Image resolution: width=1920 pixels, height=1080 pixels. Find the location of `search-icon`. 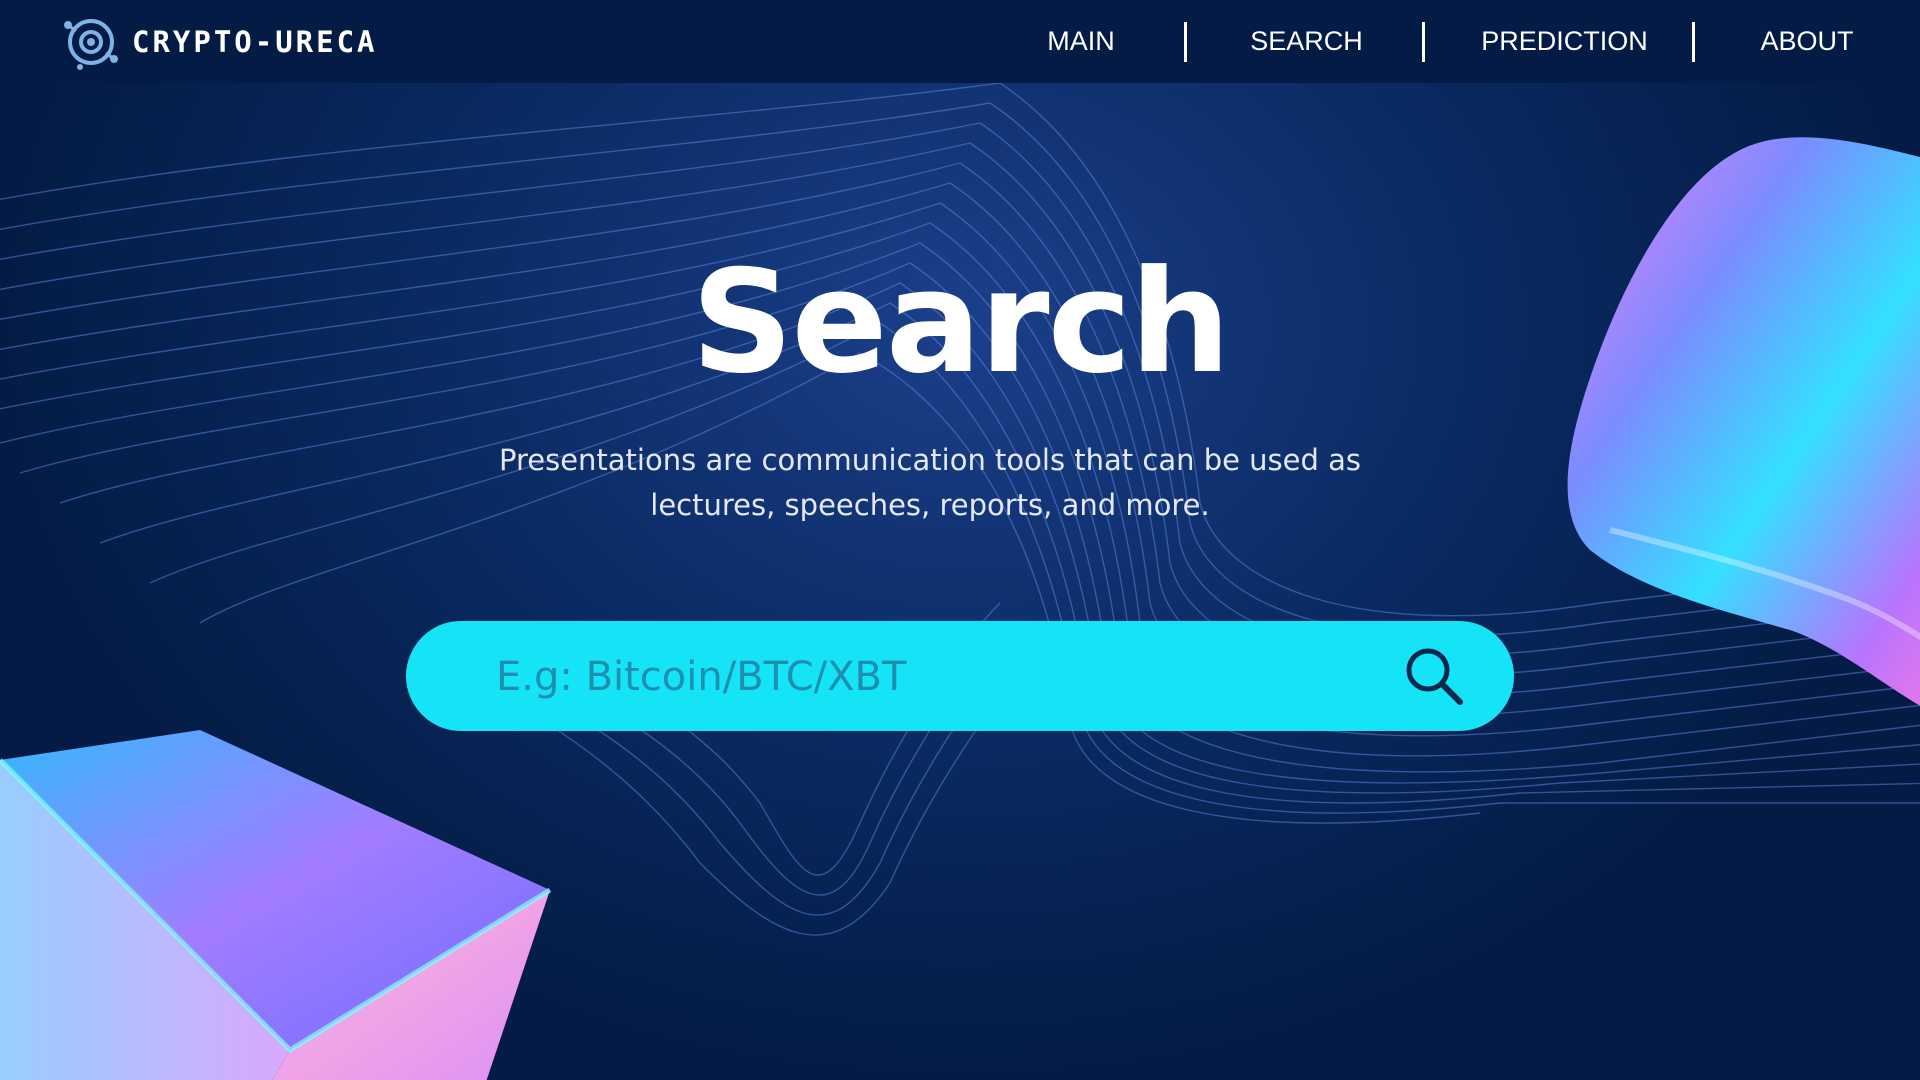

search-icon is located at coordinates (1434, 676).